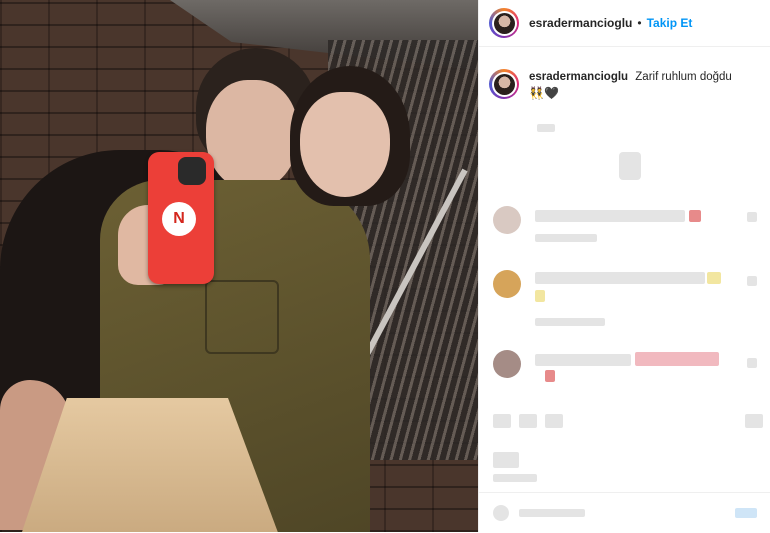 This screenshot has height=533, width=770. I want to click on header-username: esradermancioglu, so click(580, 23).